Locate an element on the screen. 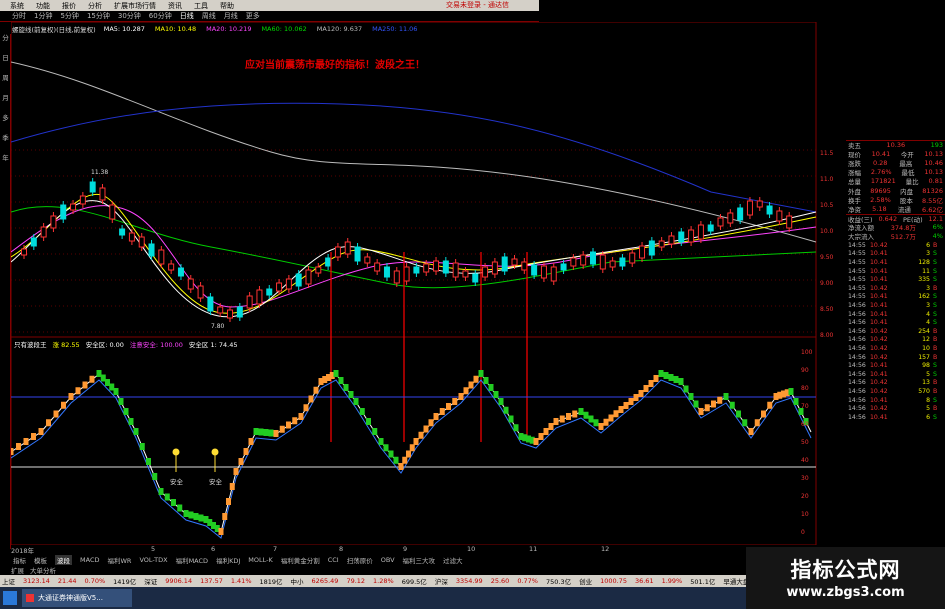 This screenshot has width=945, height=609. indicator-tab: MOLL-K is located at coordinates (260, 560).